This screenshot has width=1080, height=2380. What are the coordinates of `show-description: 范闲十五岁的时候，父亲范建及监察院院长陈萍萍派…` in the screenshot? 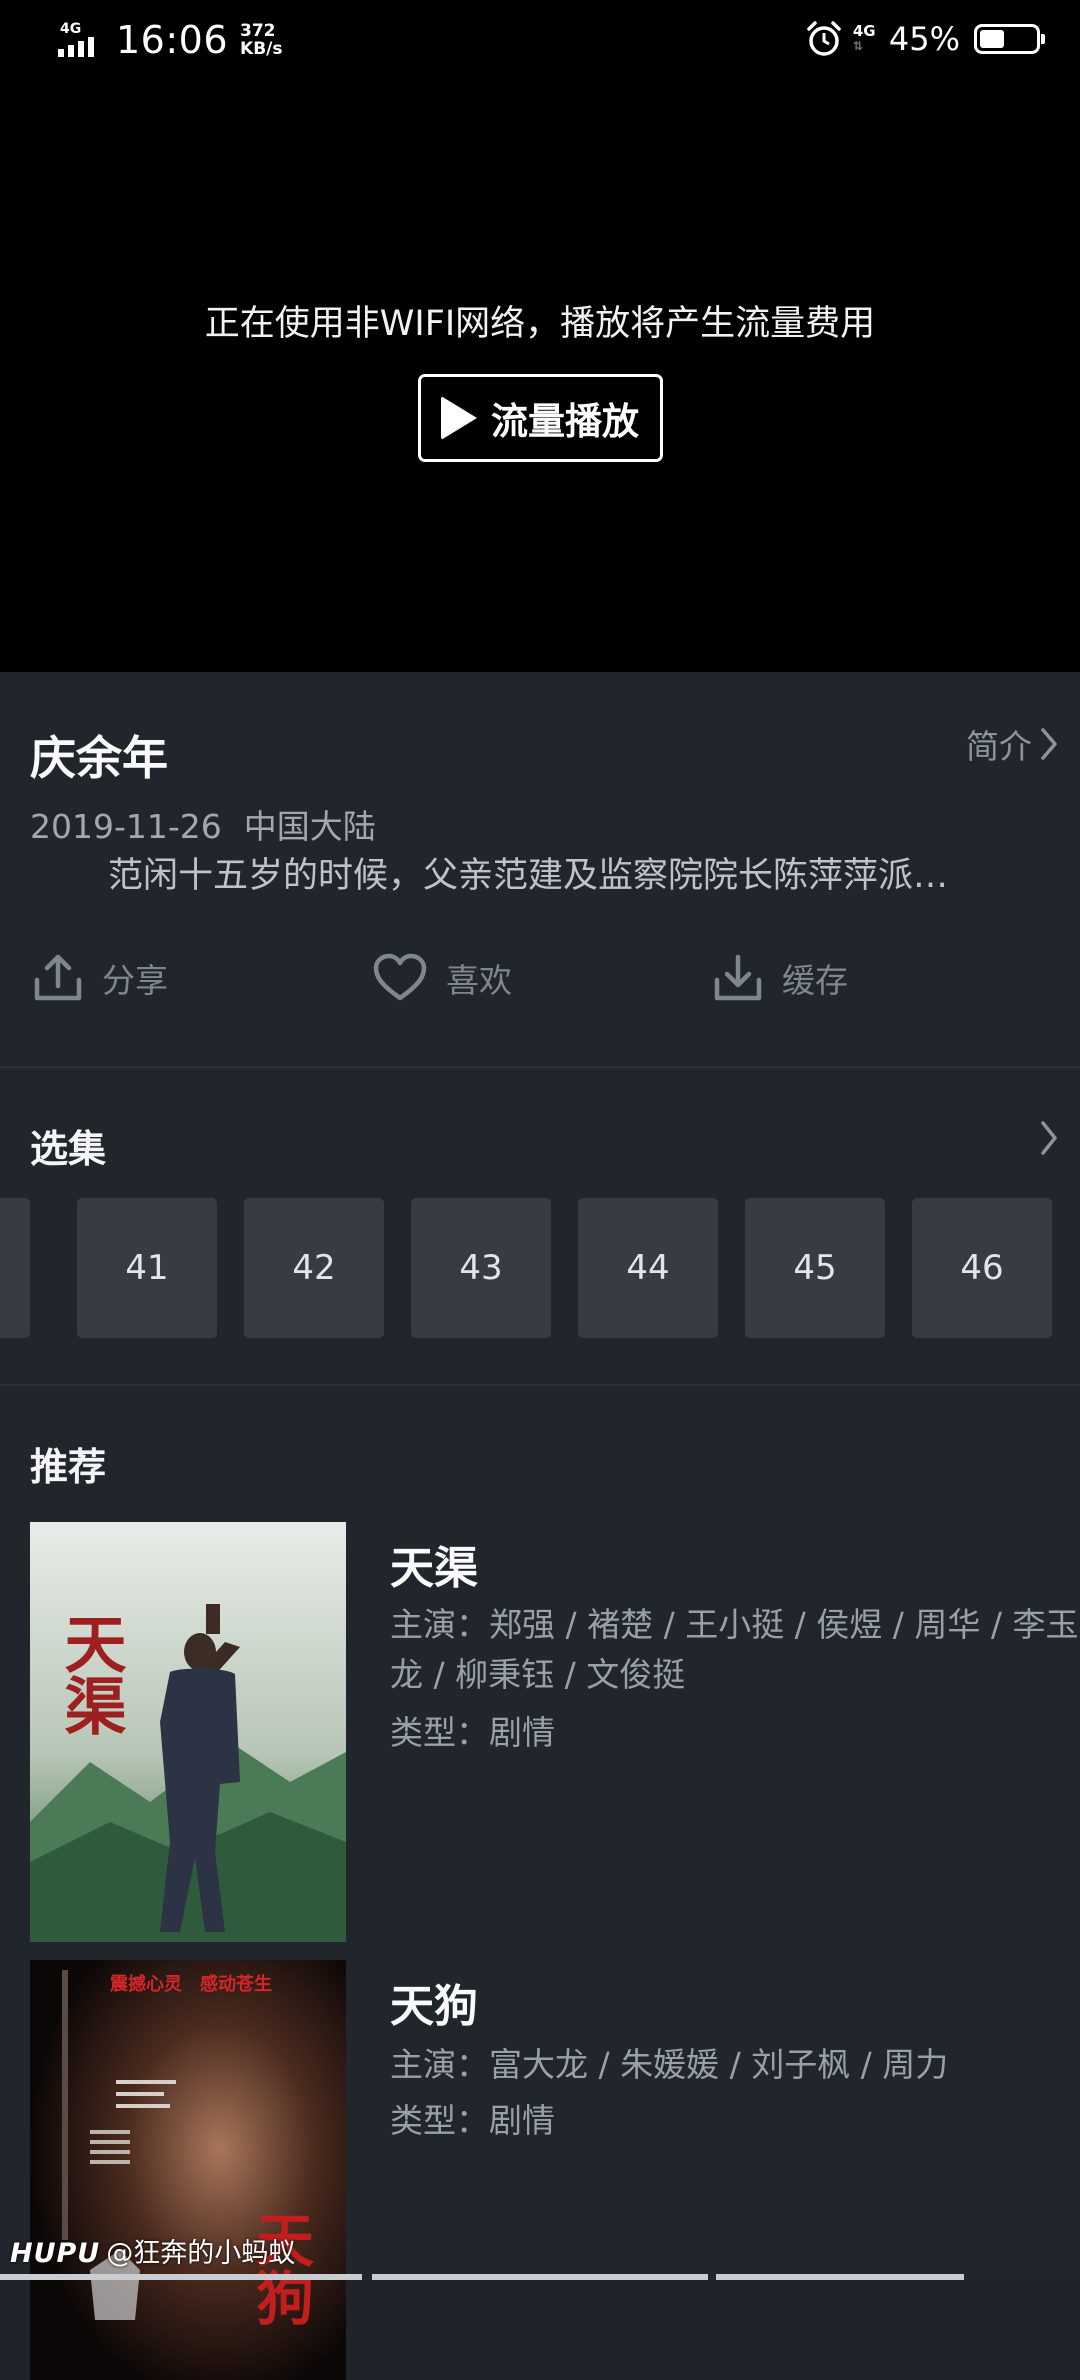 It's located at (580, 872).